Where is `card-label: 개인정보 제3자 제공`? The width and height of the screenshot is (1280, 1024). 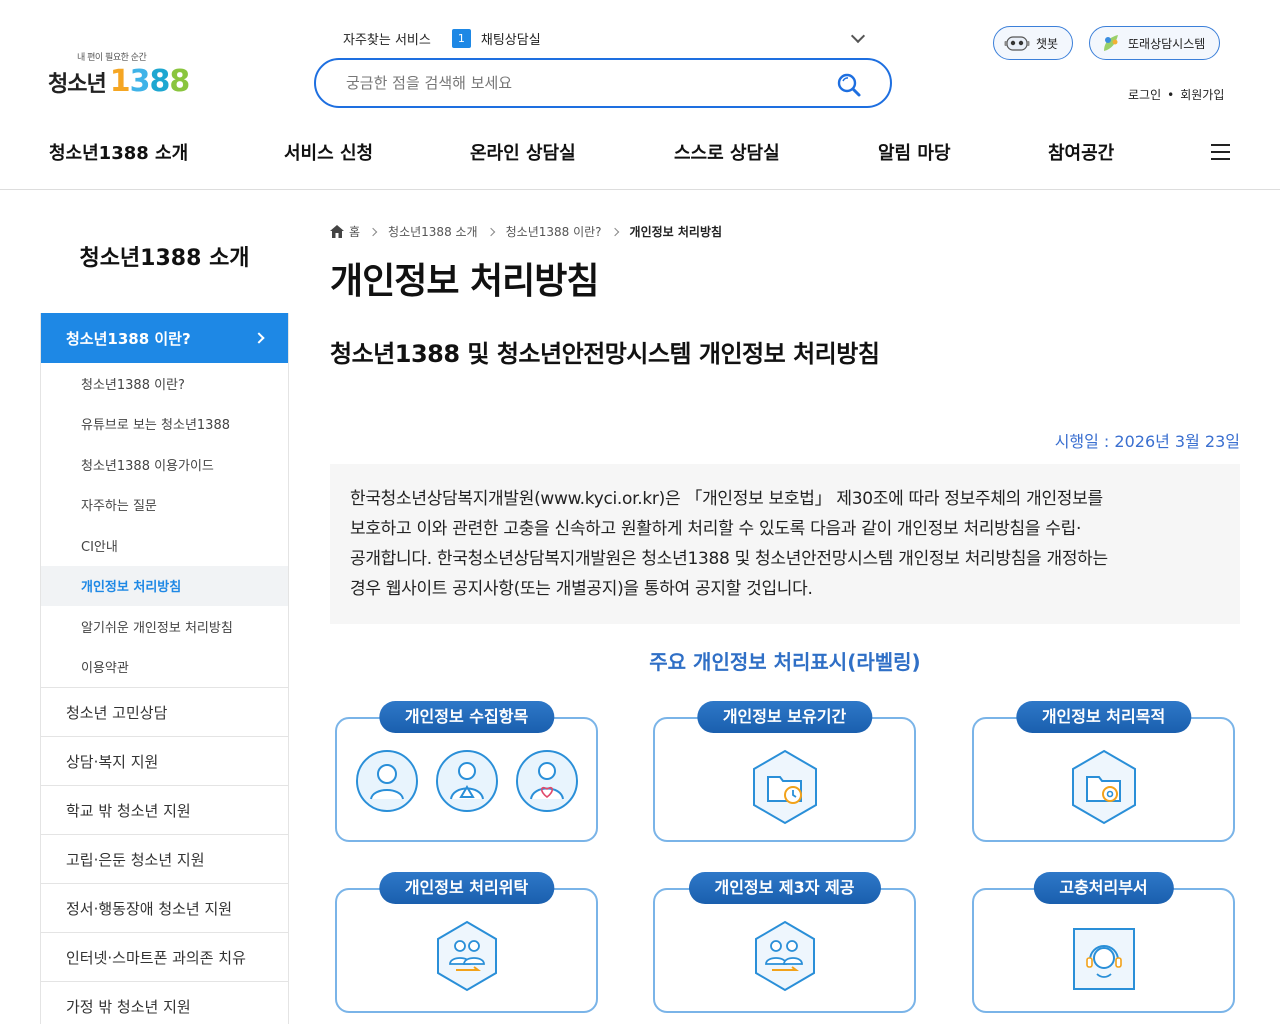
card-label: 개인정보 제3자 제공 is located at coordinates (784, 888).